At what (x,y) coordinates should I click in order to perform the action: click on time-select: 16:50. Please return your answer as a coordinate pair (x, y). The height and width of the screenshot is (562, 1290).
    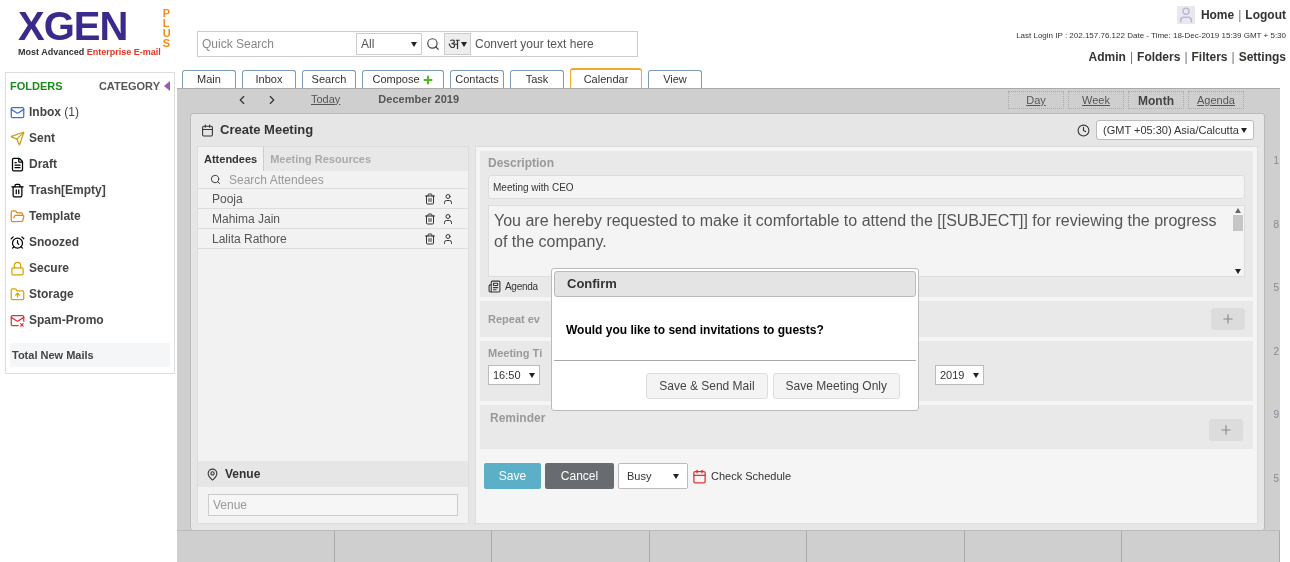
    Looking at the image, I should click on (514, 375).